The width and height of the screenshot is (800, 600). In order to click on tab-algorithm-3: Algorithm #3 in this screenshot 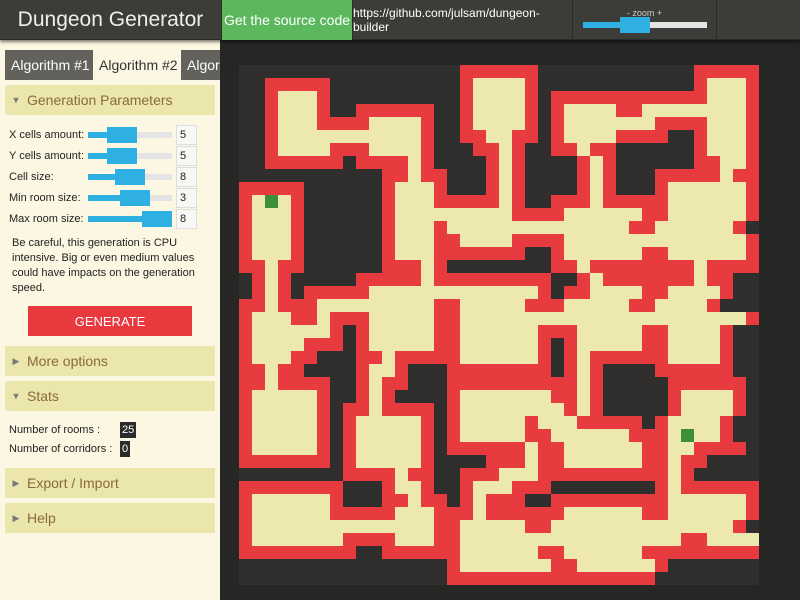, I will do `click(200, 65)`.